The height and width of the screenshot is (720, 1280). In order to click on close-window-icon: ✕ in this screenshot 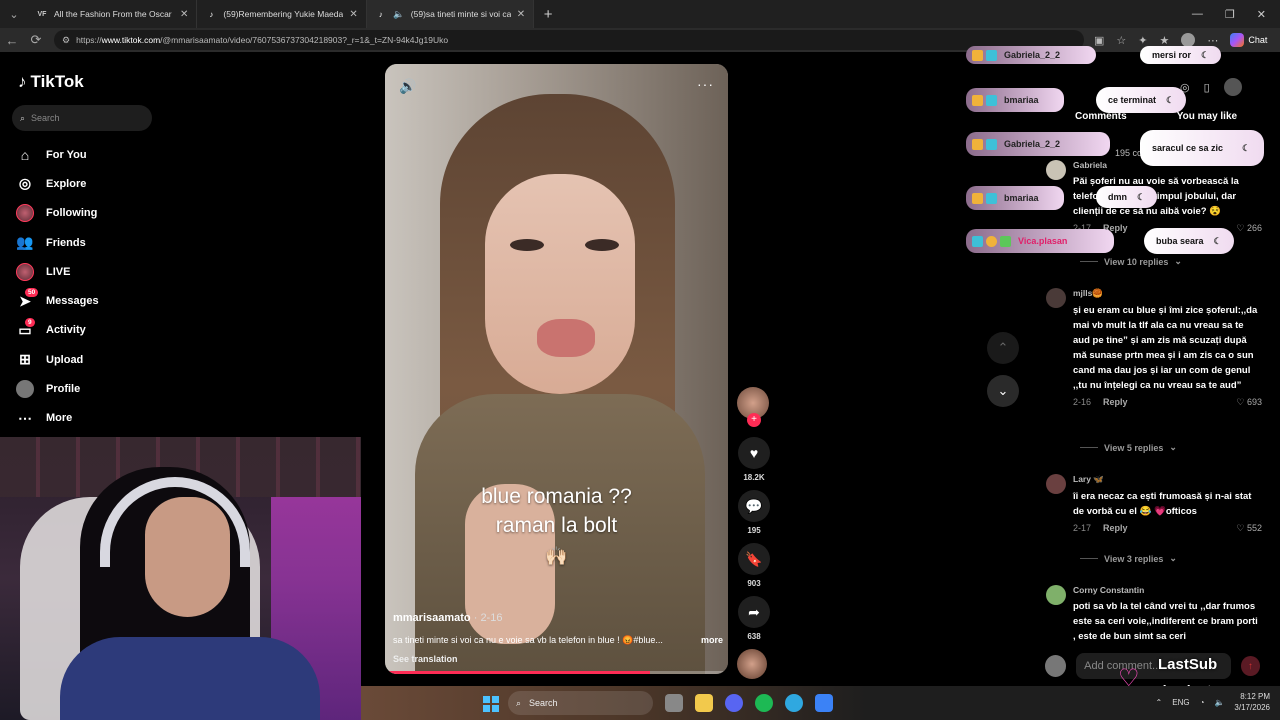, I will do `click(1261, 14)`.